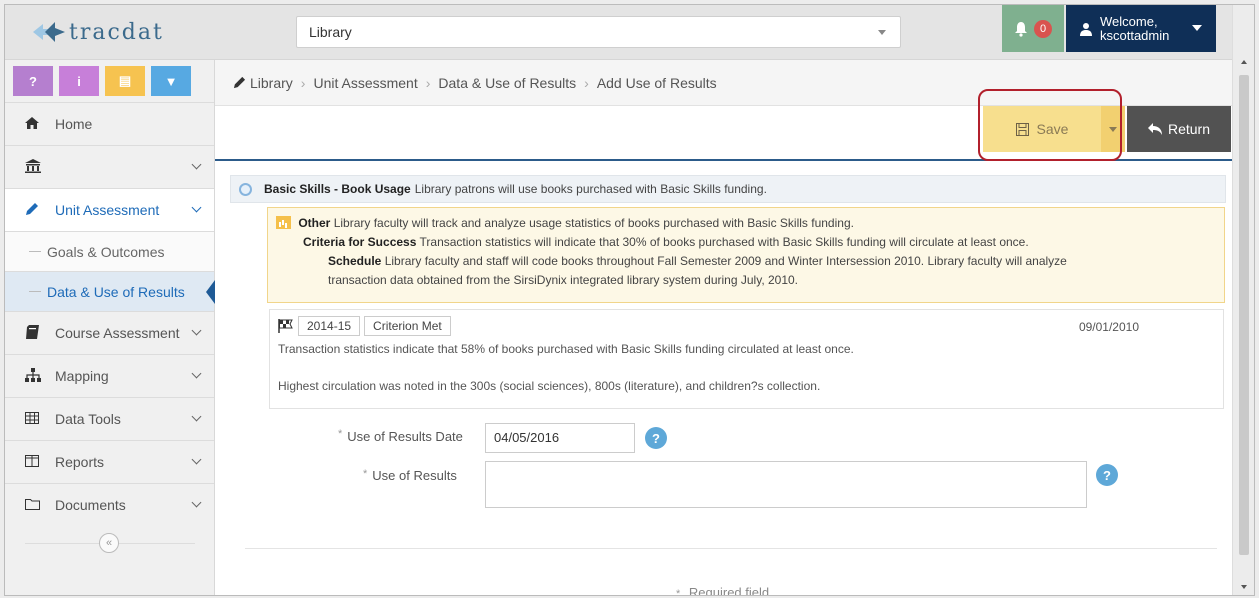 The width and height of the screenshot is (1259, 598). What do you see at coordinates (560, 438) in the screenshot?
I see `use-of-results-date-input: 04/05/2016` at bounding box center [560, 438].